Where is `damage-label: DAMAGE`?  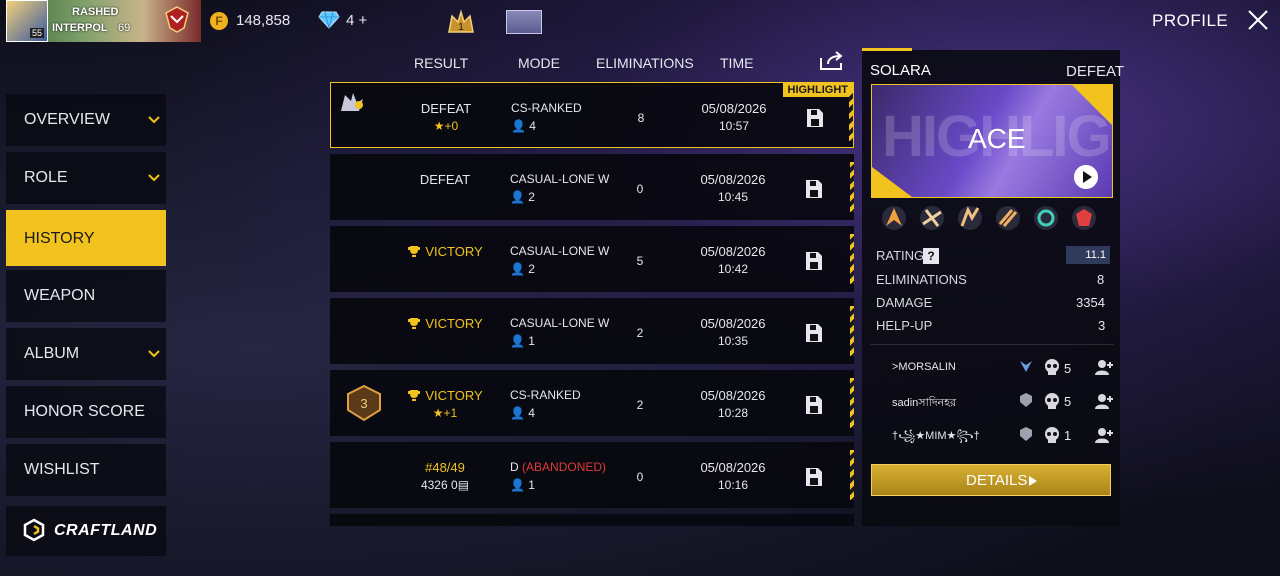
damage-label: DAMAGE is located at coordinates (904, 302).